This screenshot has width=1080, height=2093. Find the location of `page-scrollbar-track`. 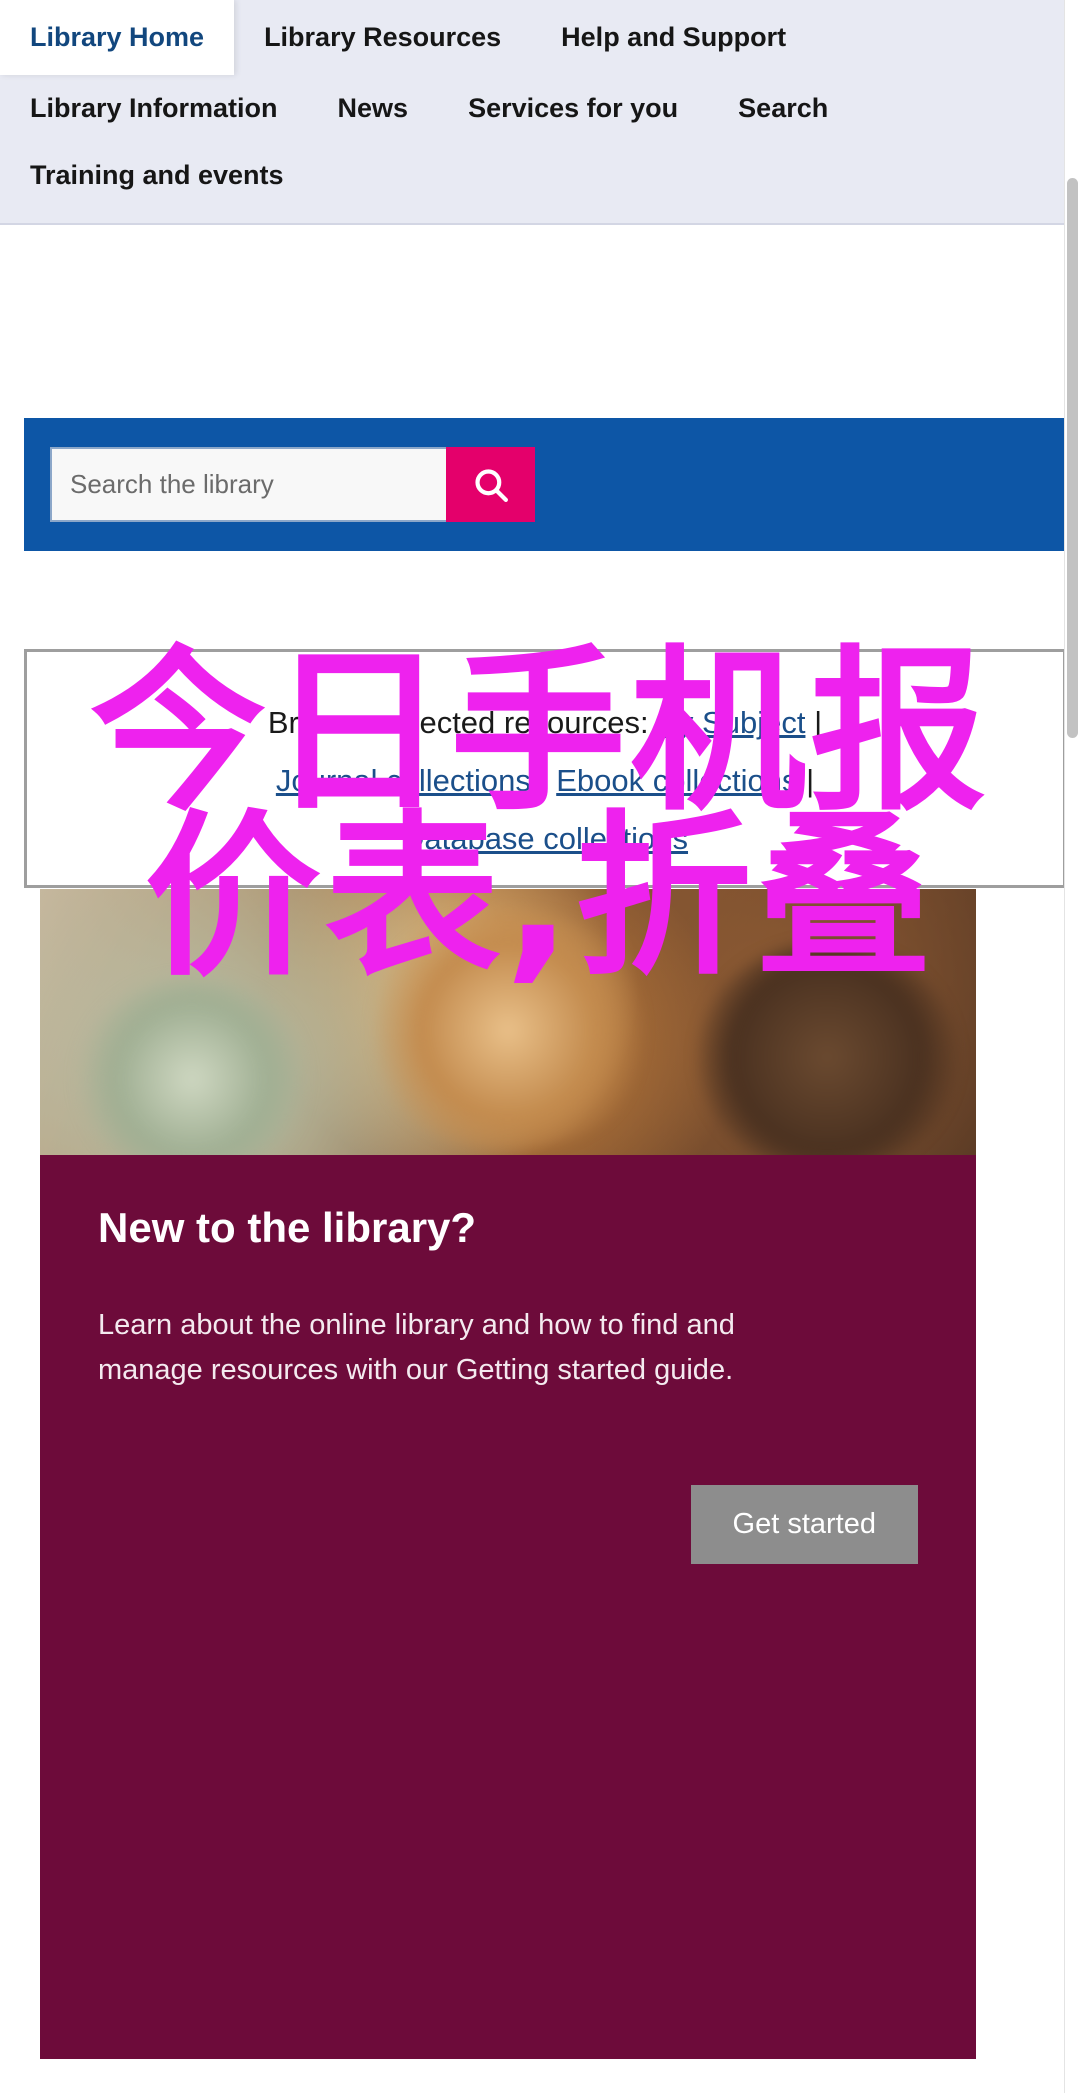

page-scrollbar-track is located at coordinates (1072, 1046).